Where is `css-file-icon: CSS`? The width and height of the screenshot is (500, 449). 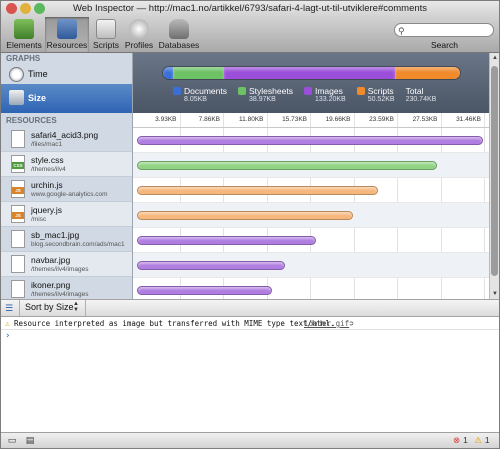
css-file-icon: CSS is located at coordinates (18, 164).